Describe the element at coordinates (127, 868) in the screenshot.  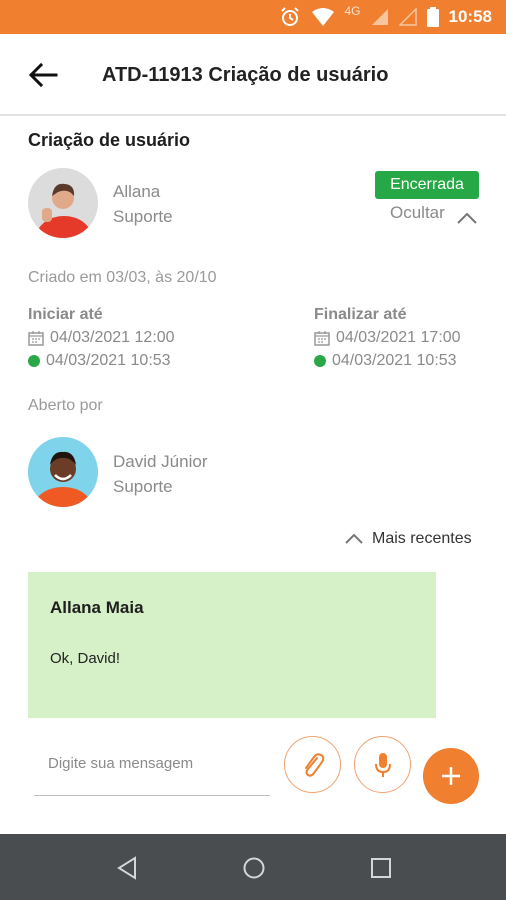
I see `back-triangle-icon` at that location.